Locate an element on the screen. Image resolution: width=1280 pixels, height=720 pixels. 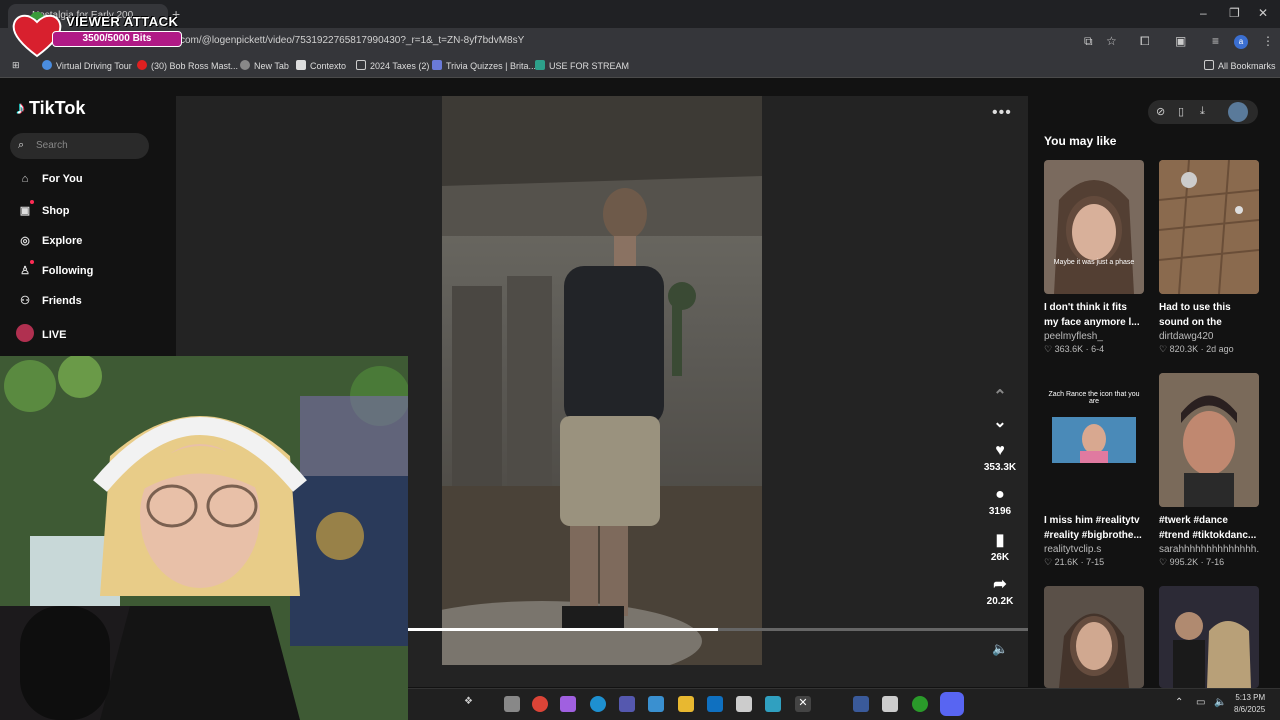
card-username: peelmyflesh_ is located at coordinates (1094, 336).